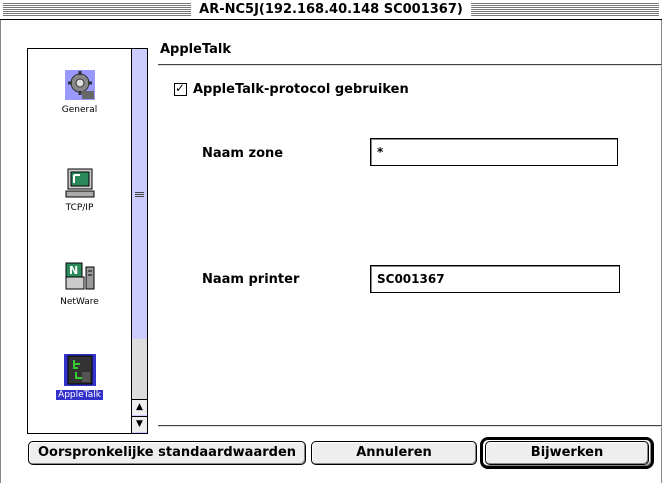 This screenshot has height=483, width=662. What do you see at coordinates (79, 208) in the screenshot?
I see `sidebar-item-label: TCP/IP` at bounding box center [79, 208].